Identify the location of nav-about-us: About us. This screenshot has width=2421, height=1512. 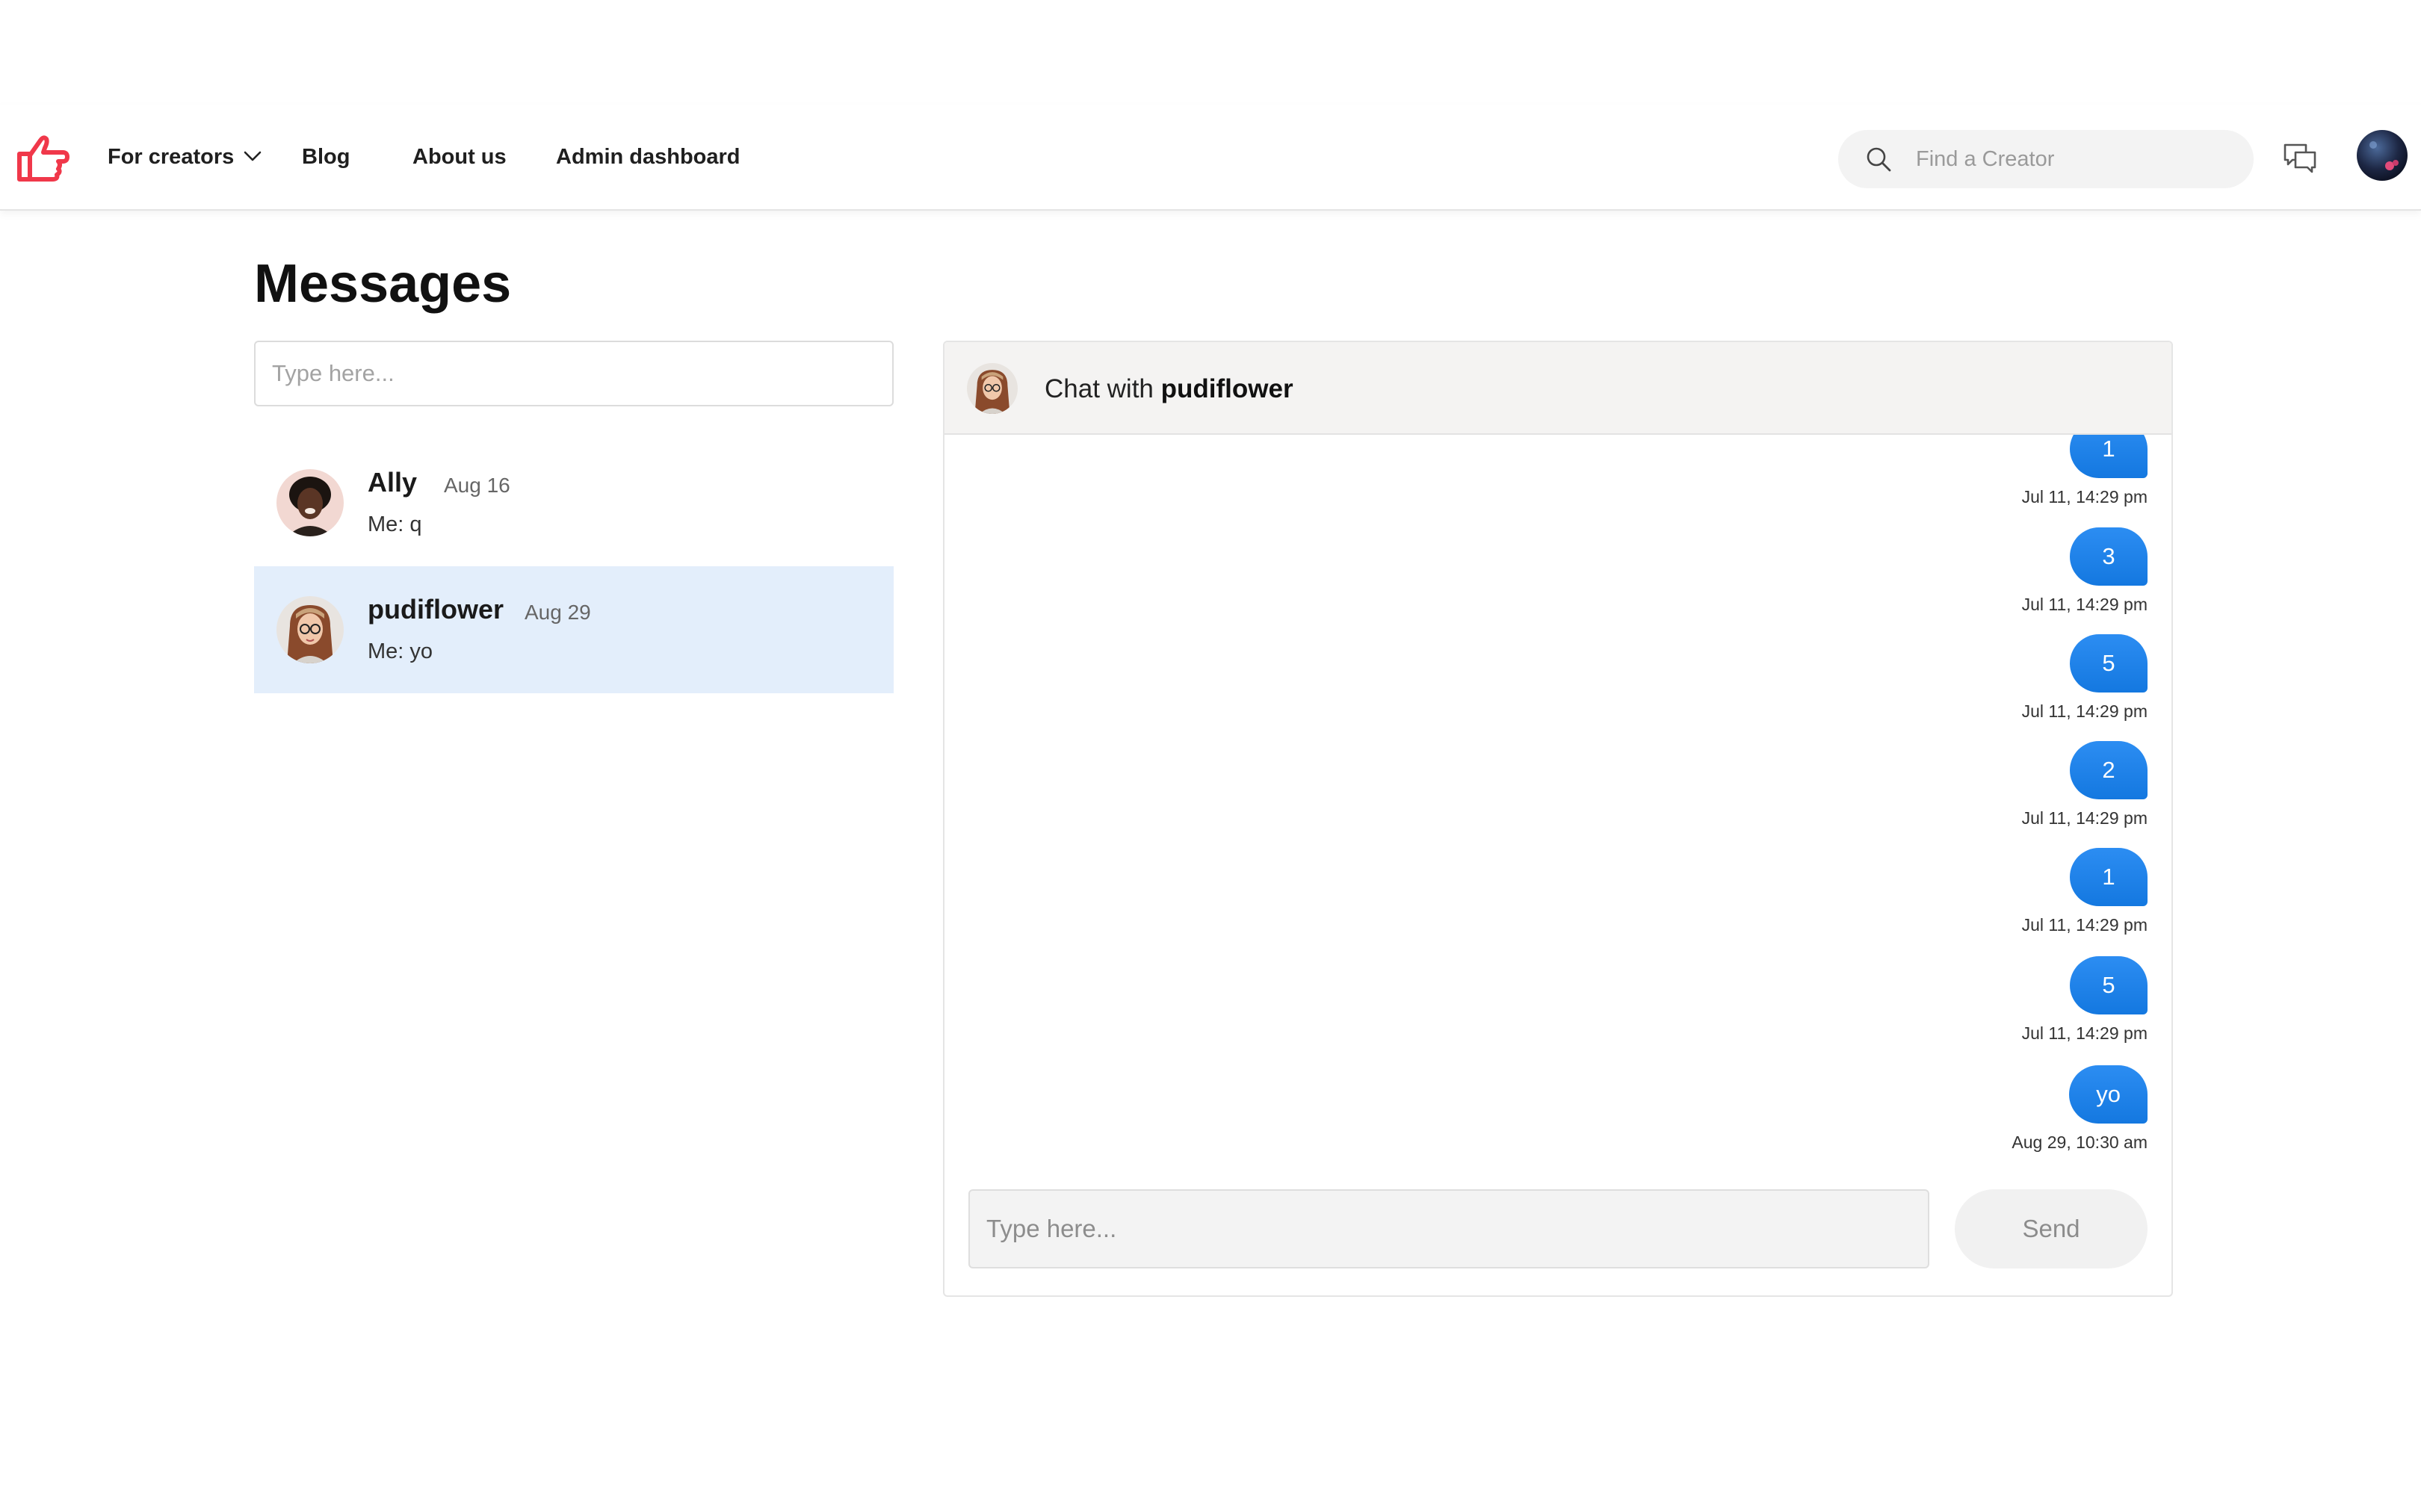
(460, 157).